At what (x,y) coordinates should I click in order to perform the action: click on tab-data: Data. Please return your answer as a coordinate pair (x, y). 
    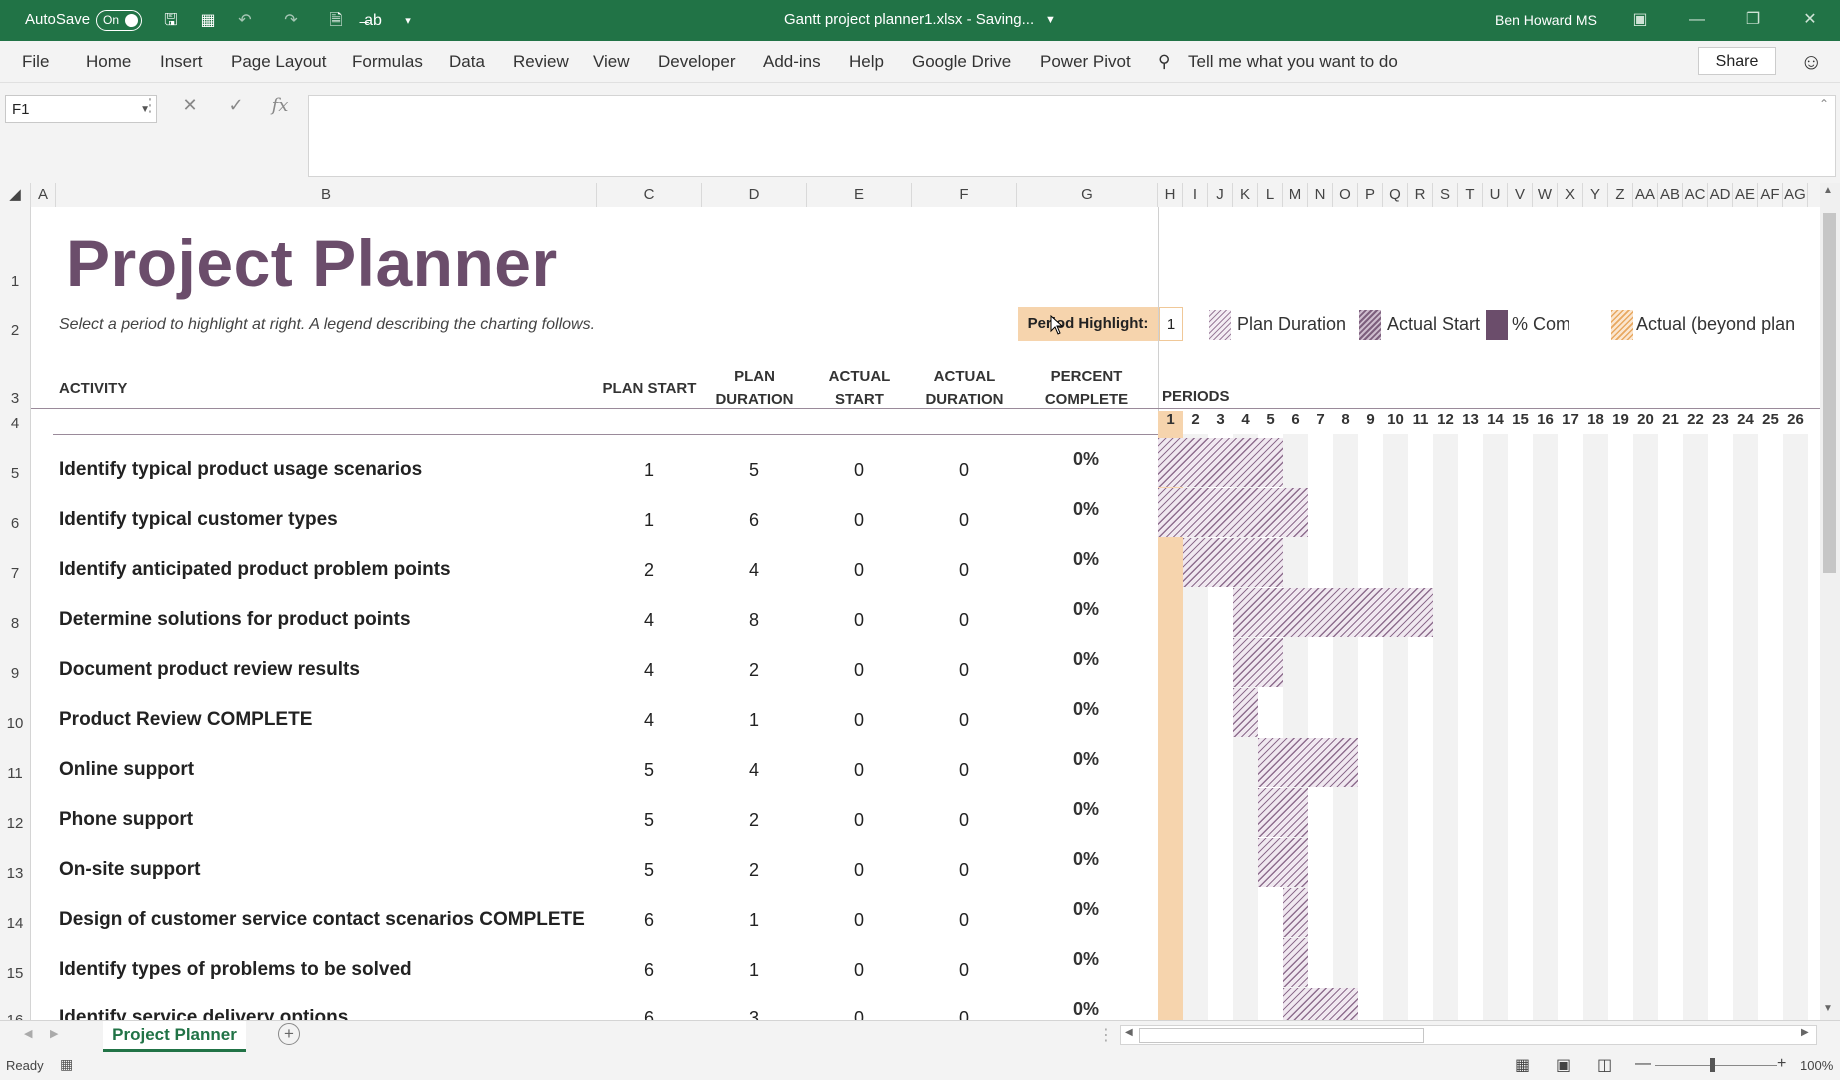
    Looking at the image, I should click on (467, 62).